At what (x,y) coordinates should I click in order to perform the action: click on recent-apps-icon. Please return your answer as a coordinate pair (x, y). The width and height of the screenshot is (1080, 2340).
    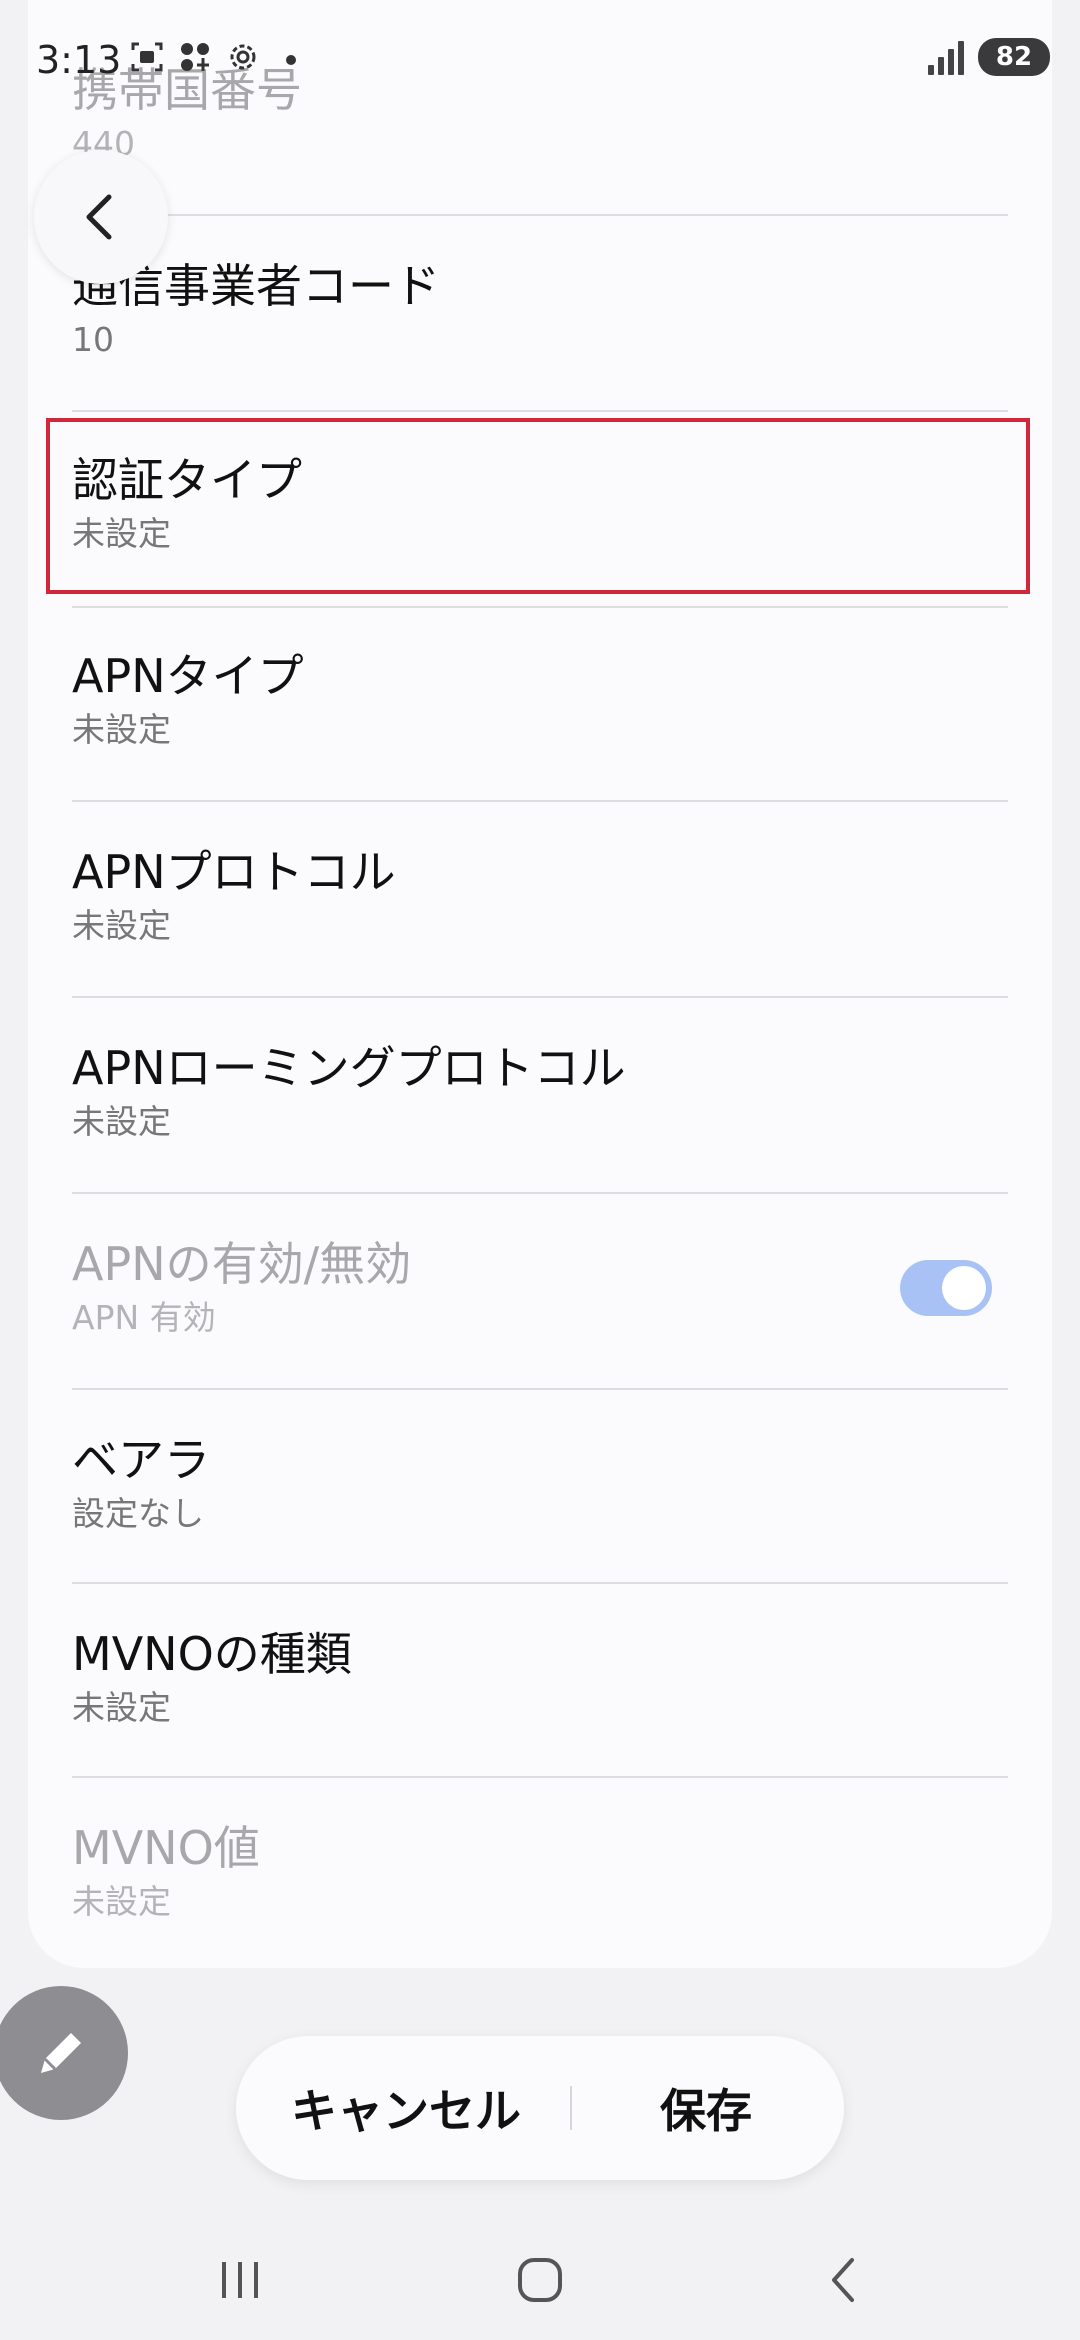
    Looking at the image, I should click on (240, 2280).